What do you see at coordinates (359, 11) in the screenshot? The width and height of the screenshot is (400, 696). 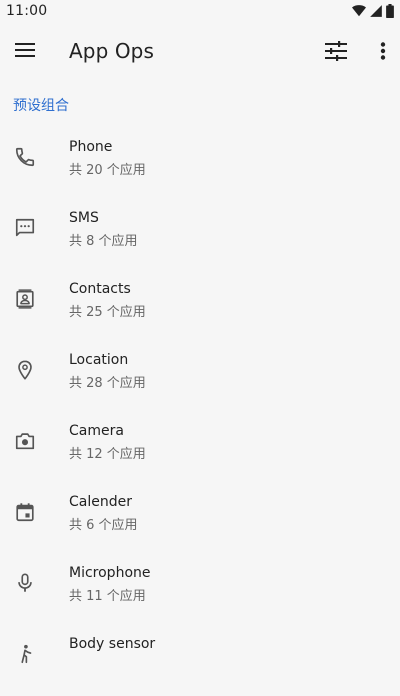 I see `wifi-icon` at bounding box center [359, 11].